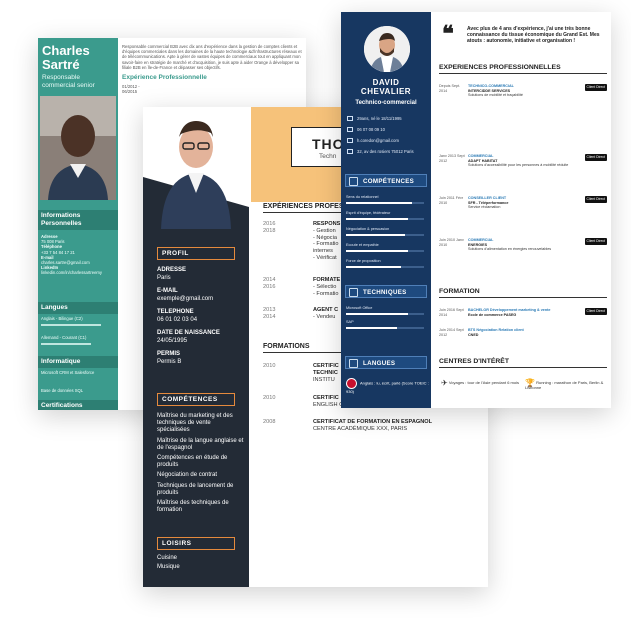 The image size is (631, 638). What do you see at coordinates (196, 543) in the screenshot?
I see `section-loisirs: LOISIRS` at bounding box center [196, 543].